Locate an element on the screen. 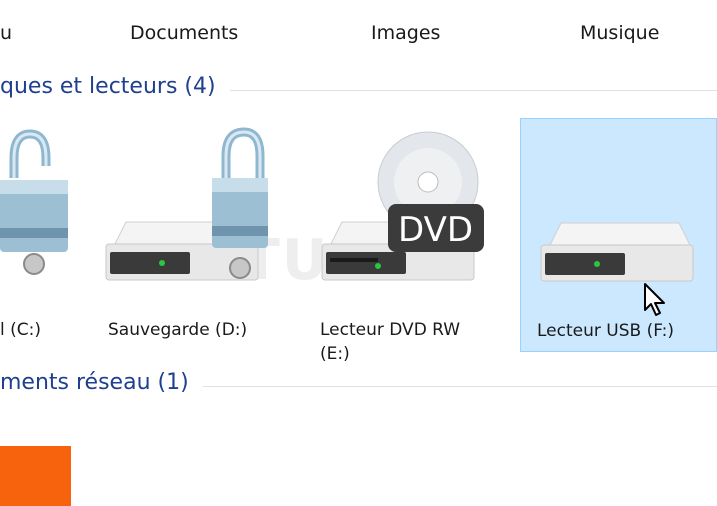 The height and width of the screenshot is (506, 717). drive-f-selected: Lecteur USB (F:) is located at coordinates (618, 235).